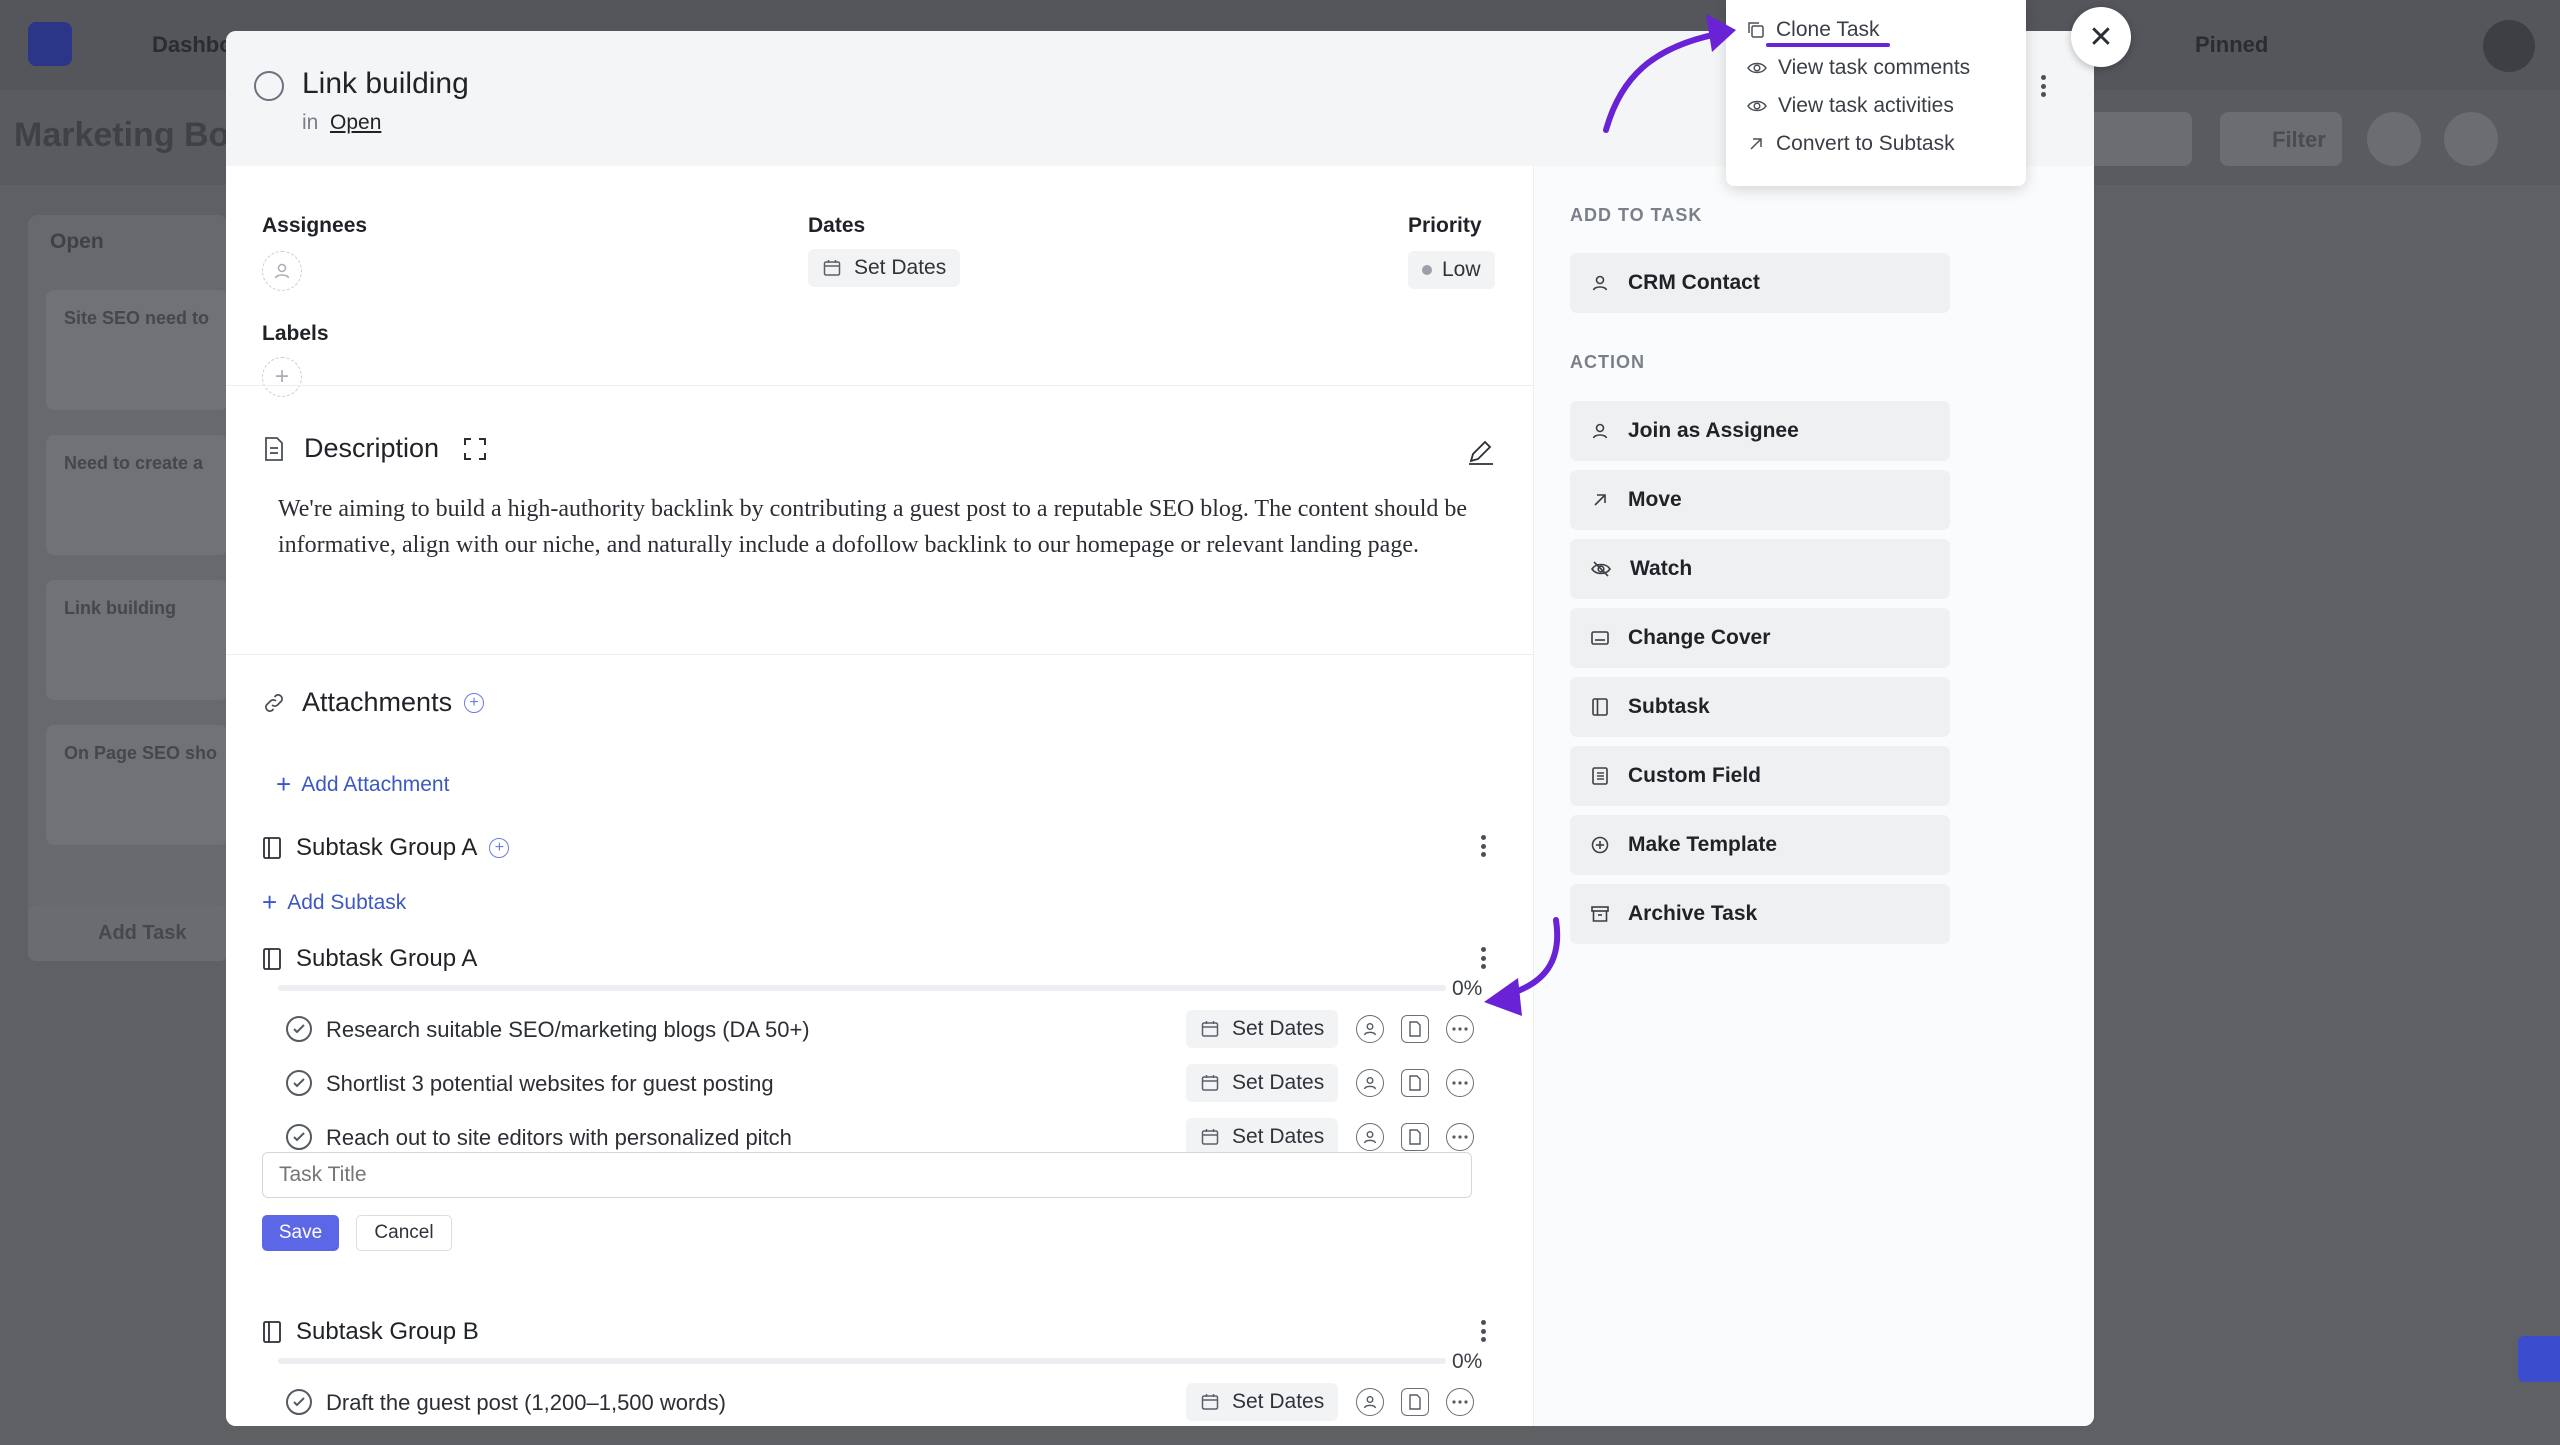  I want to click on add-subtask-group-plus-icon: +, so click(499, 848).